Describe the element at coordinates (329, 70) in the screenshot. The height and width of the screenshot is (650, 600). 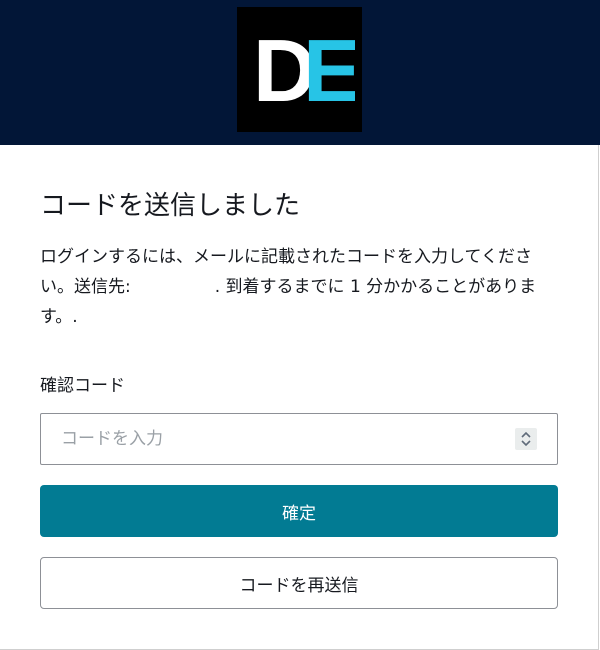
I see `svg-text: E` at that location.